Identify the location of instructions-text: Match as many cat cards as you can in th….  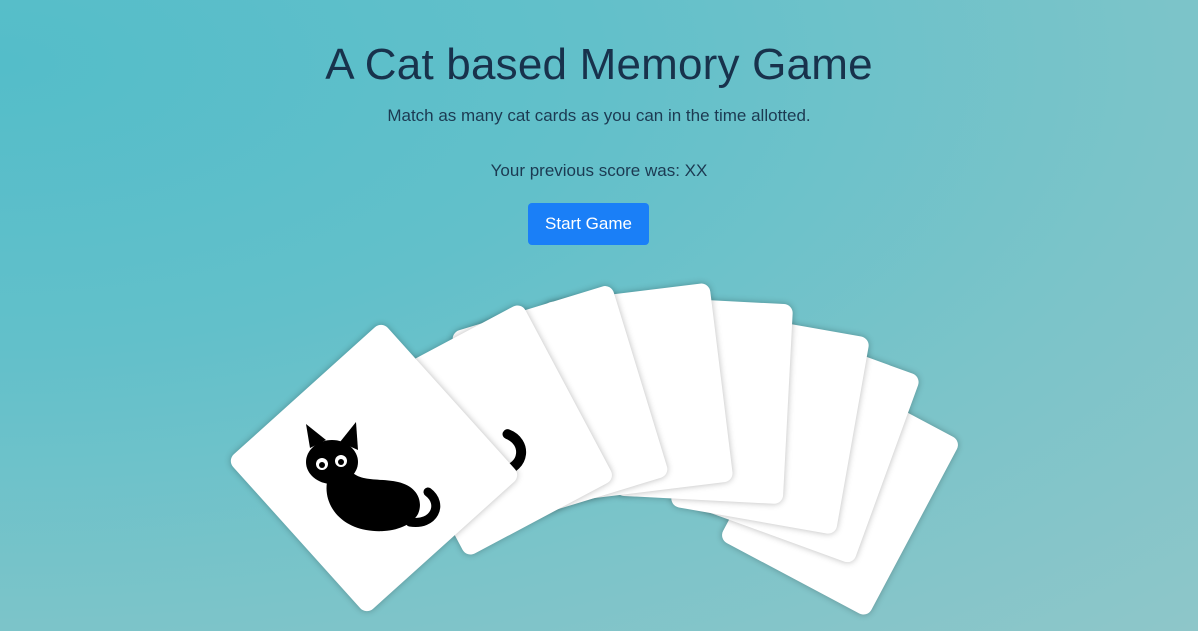
(599, 115).